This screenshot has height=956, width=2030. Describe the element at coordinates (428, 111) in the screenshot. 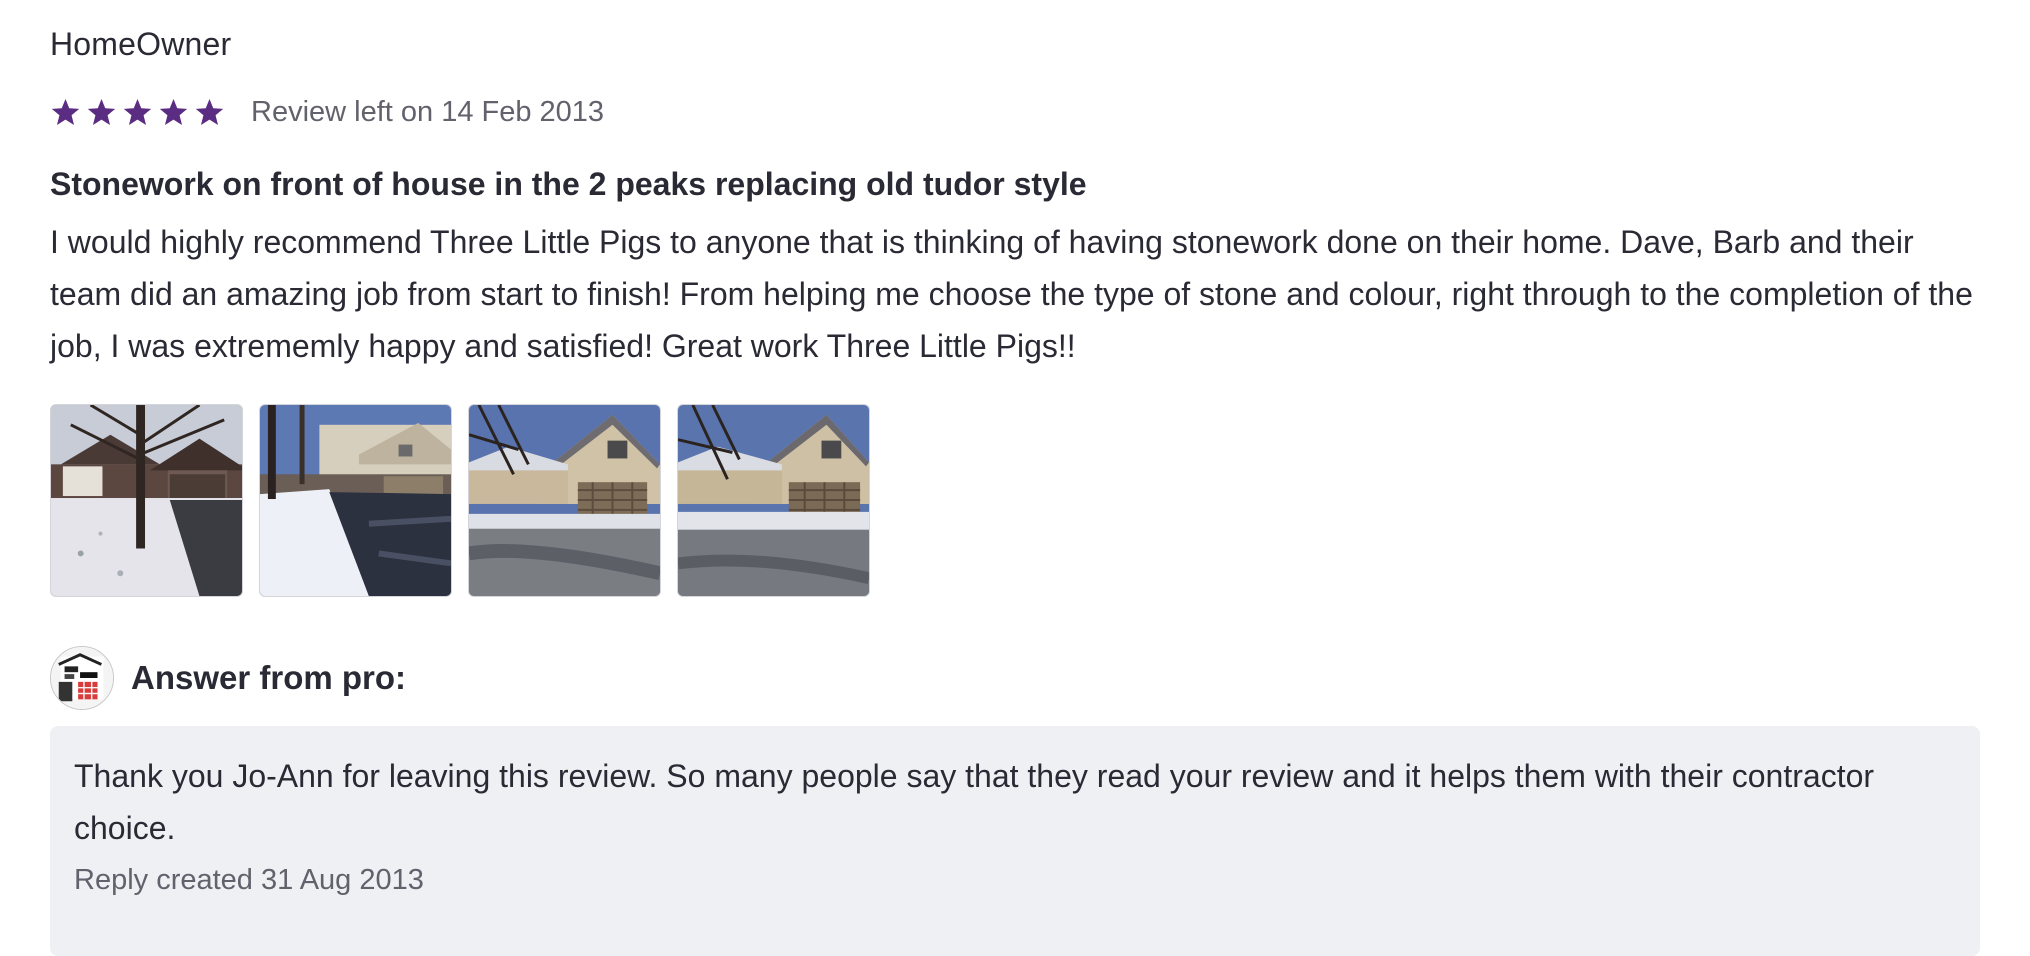

I see `review-date: Review left on 14 Feb 2013` at that location.